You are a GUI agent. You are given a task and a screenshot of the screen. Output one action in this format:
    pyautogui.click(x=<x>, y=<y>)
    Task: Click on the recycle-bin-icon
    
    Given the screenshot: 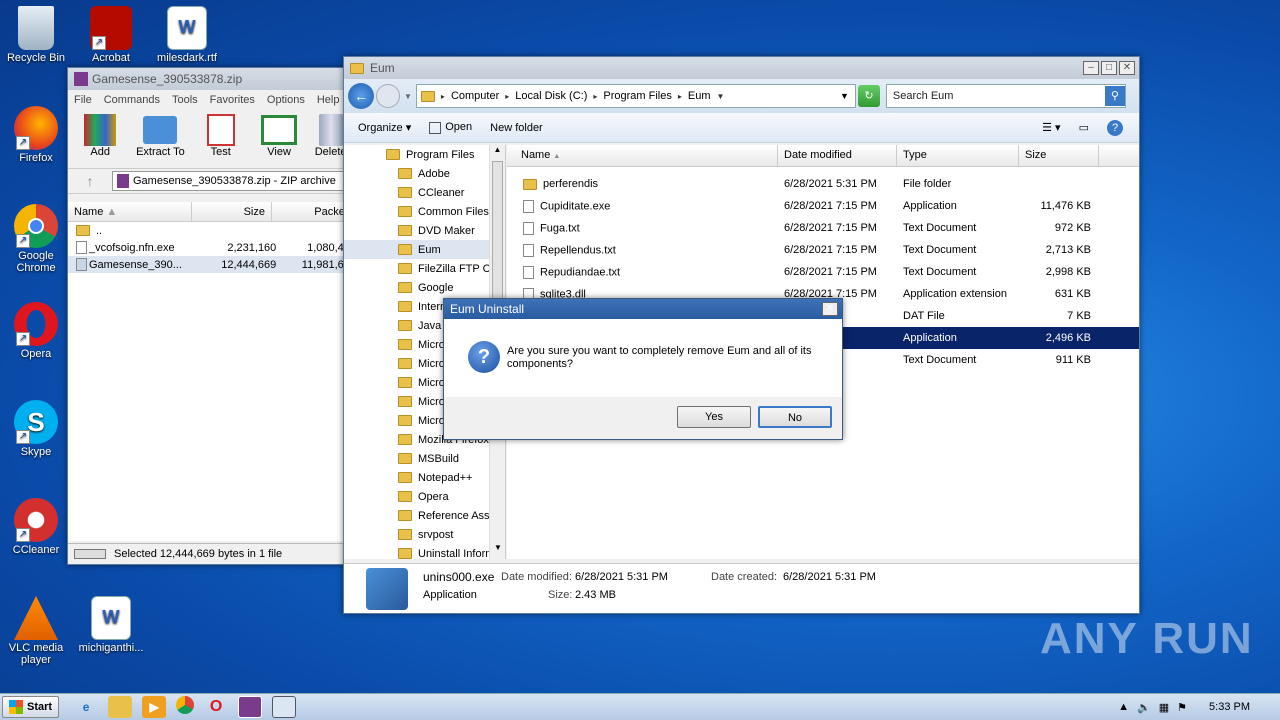 What is the action you would take?
    pyautogui.click(x=36, y=28)
    